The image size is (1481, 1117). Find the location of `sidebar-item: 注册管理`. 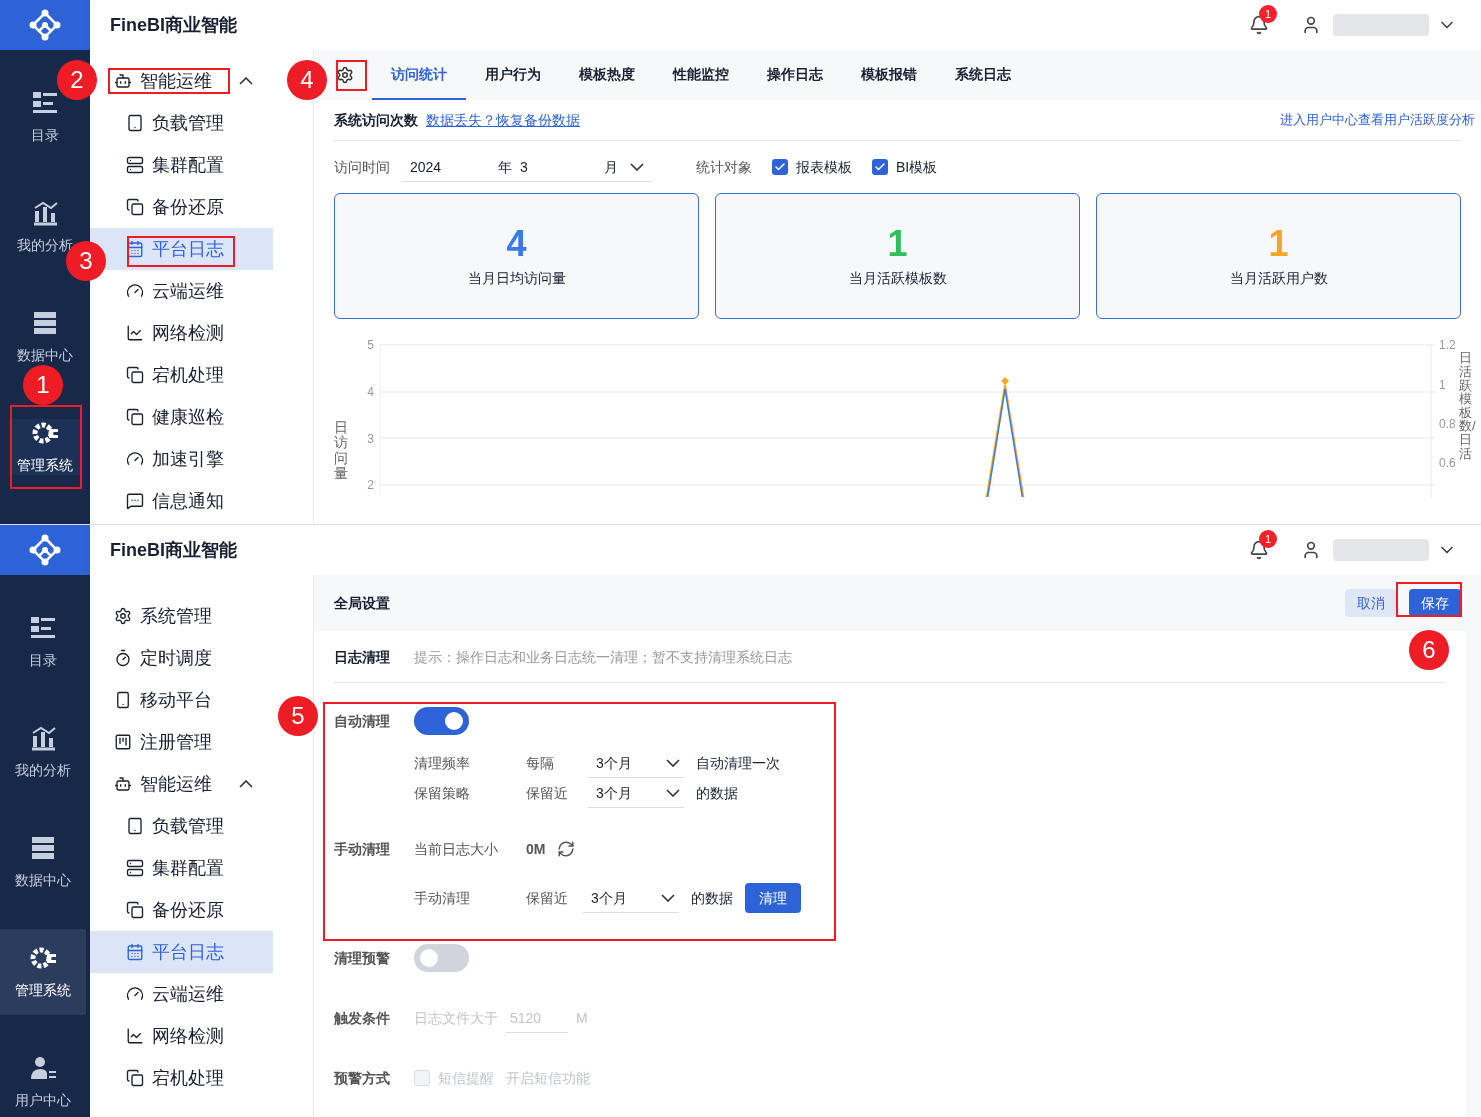

sidebar-item: 注册管理 is located at coordinates (181, 742).